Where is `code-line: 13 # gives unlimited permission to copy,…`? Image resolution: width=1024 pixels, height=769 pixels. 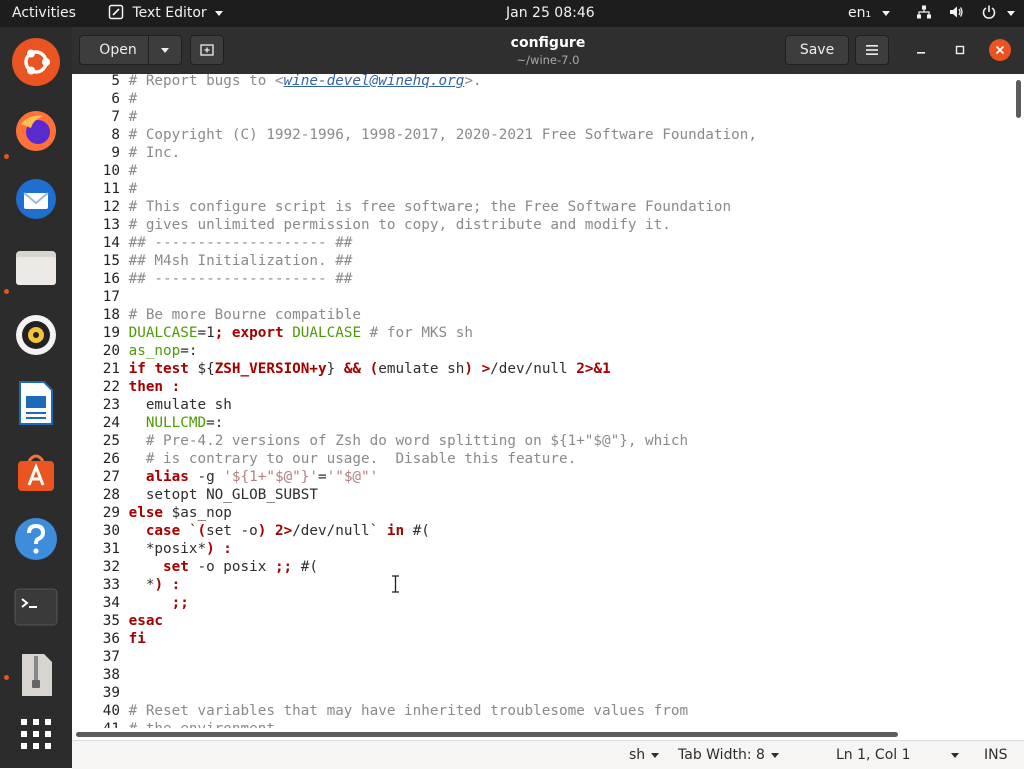
code-line: 13 # gives unlimited permission to copy,… is located at coordinates (371, 225).